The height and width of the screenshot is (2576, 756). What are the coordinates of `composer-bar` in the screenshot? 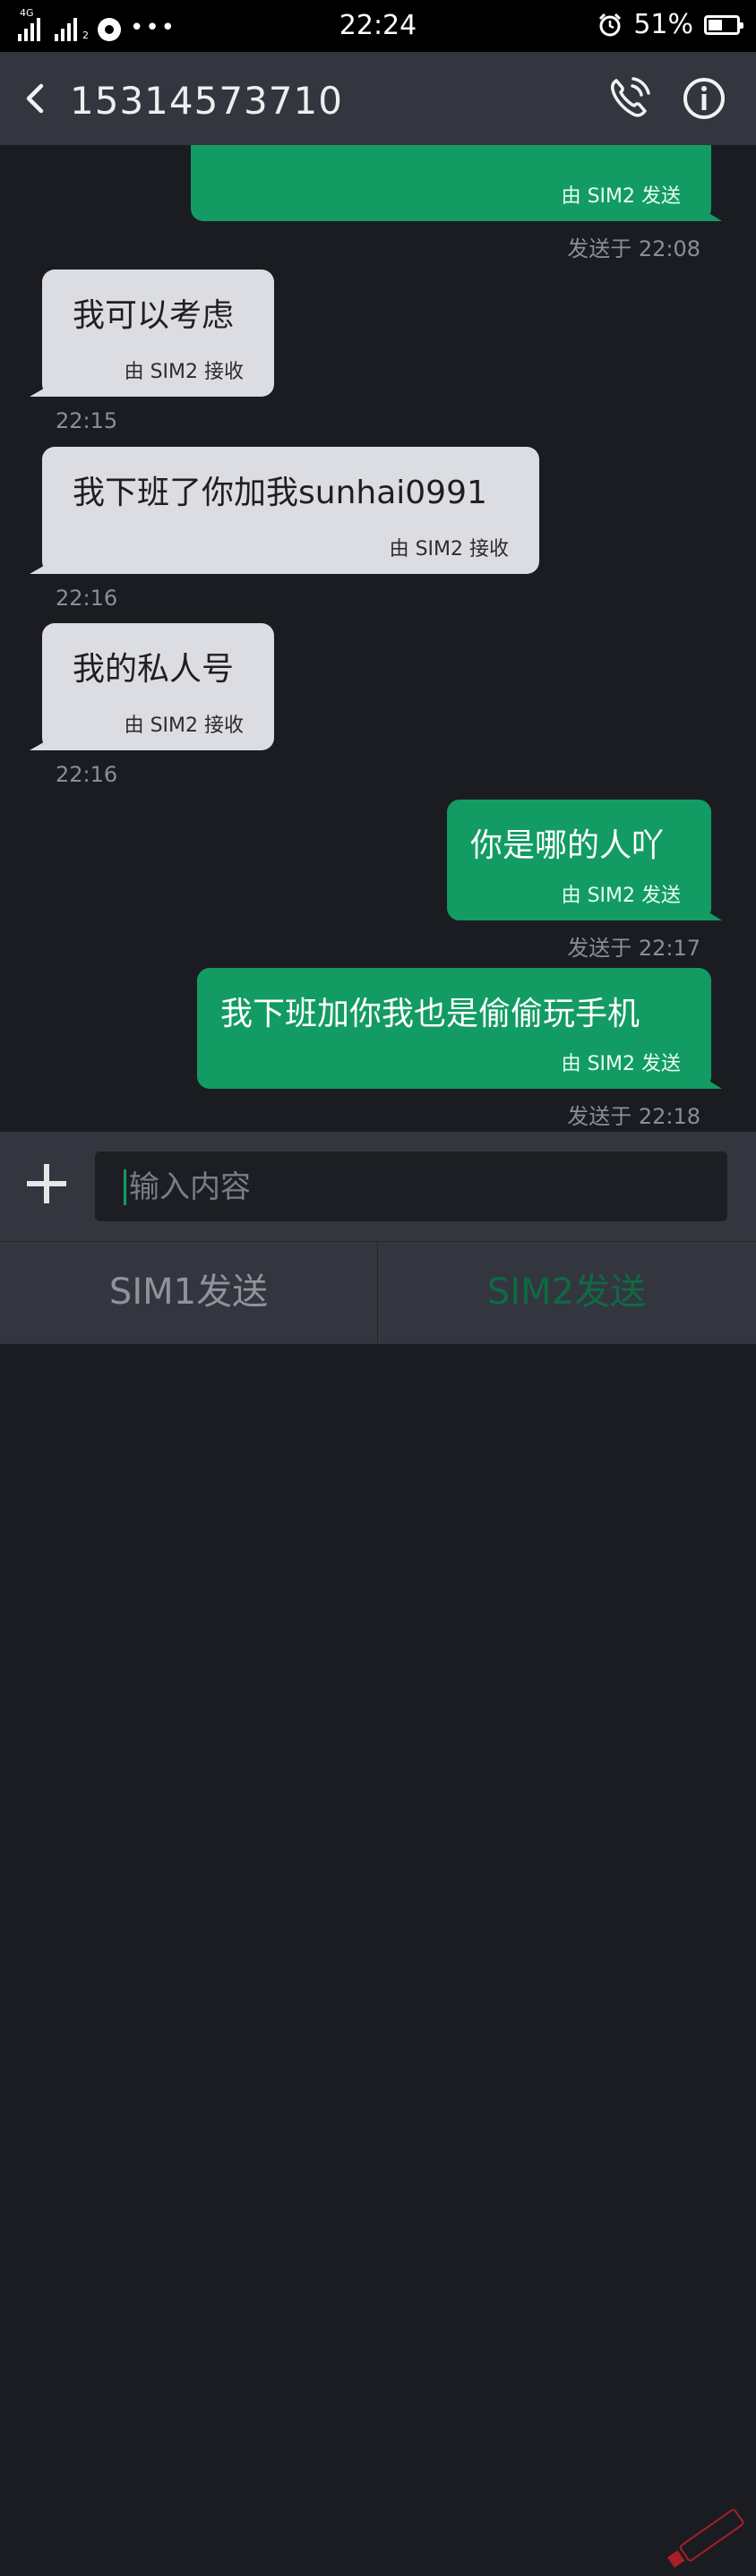 It's located at (378, 1186).